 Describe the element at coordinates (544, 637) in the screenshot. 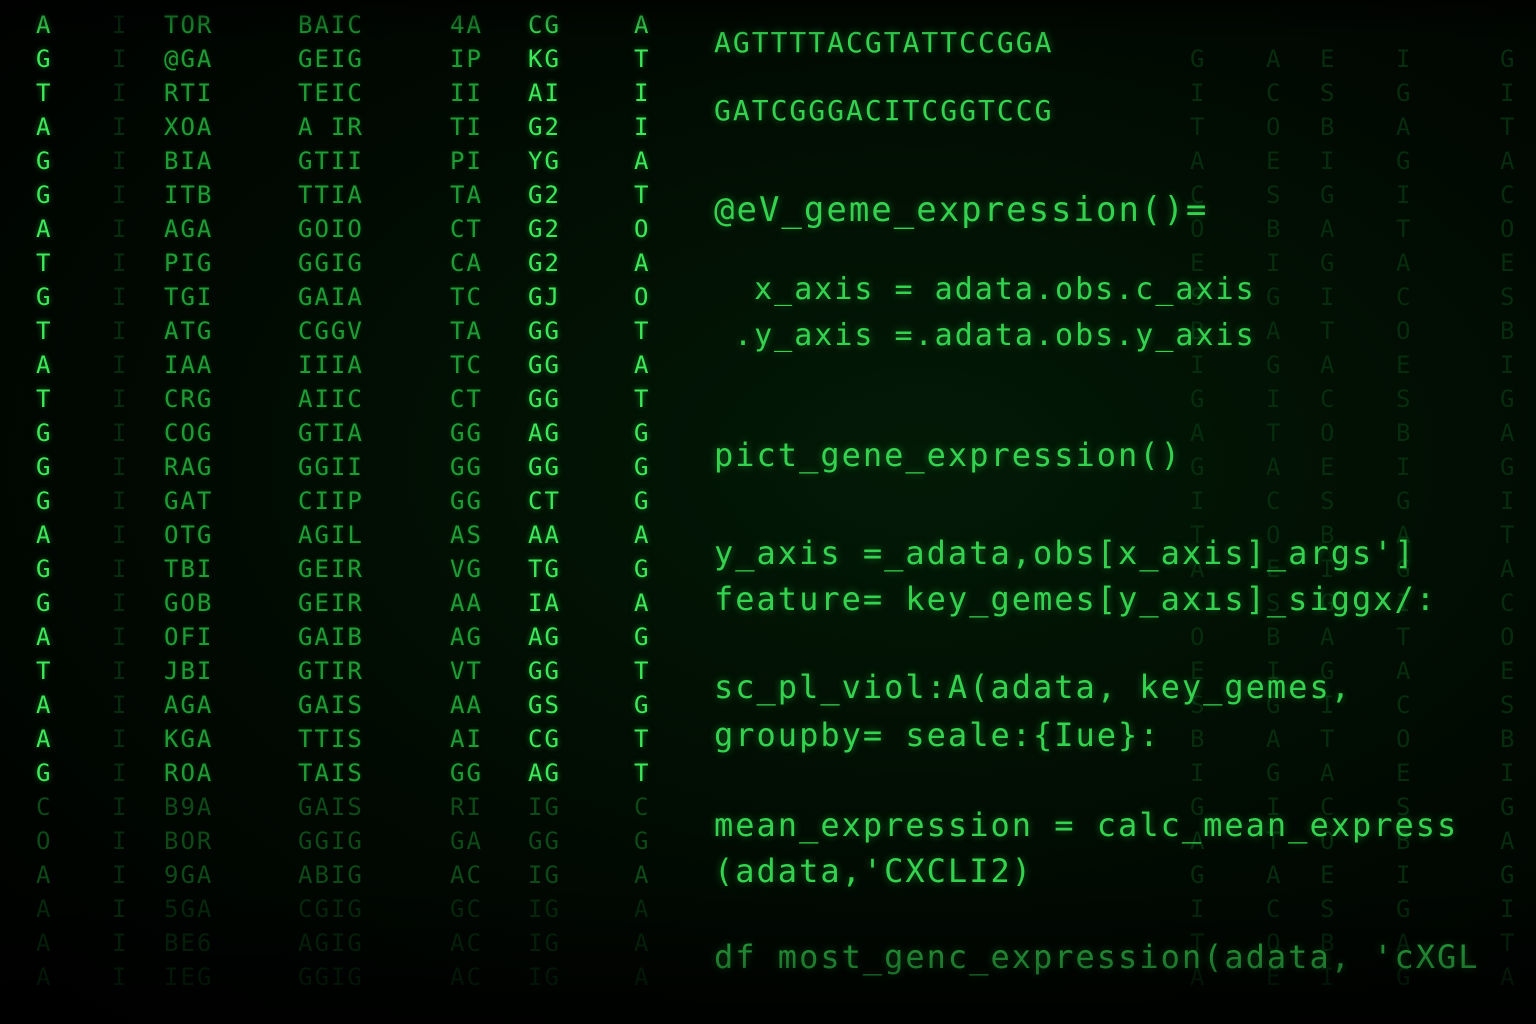

I see `rain-glyph: AG` at that location.